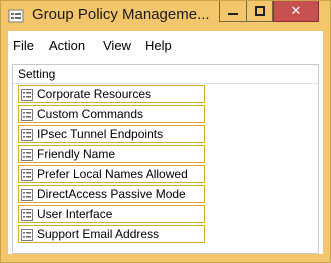 The height and width of the screenshot is (263, 331). I want to click on close-icon: ✕, so click(296, 10).